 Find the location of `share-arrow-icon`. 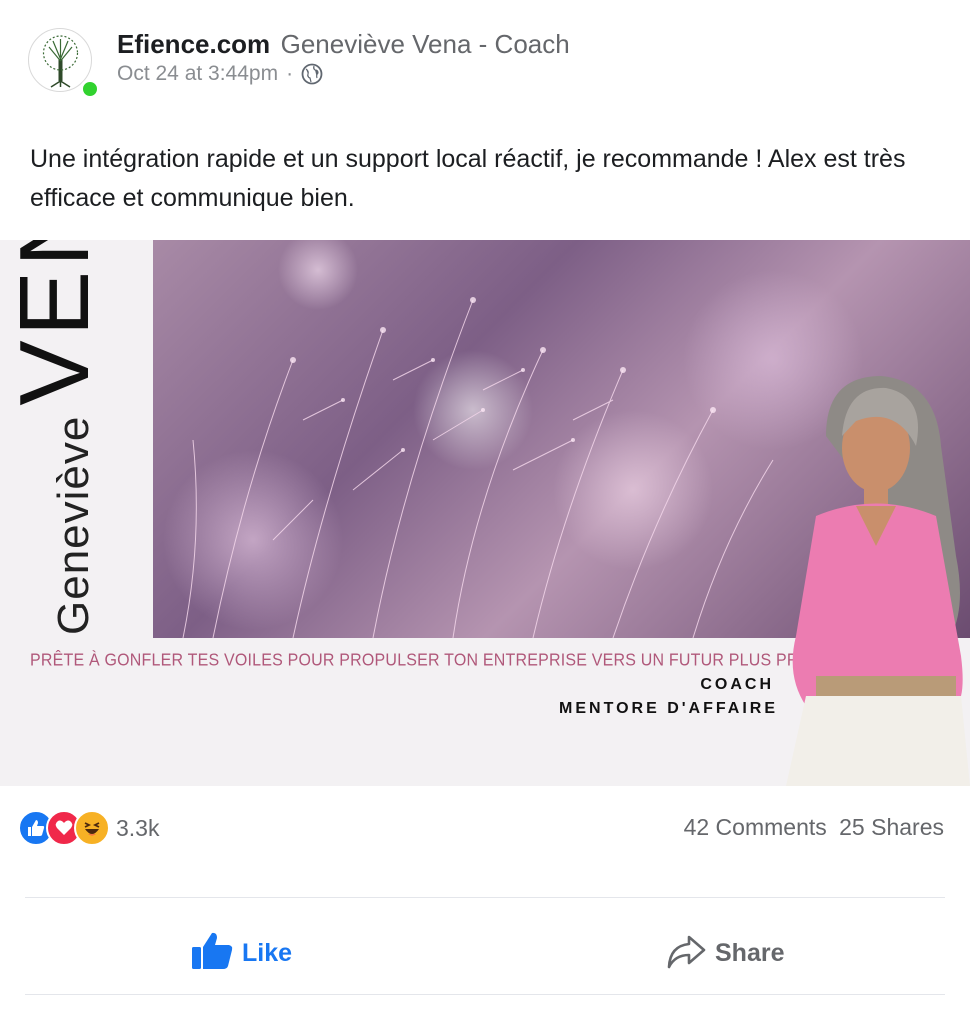

share-arrow-icon is located at coordinates (686, 953).